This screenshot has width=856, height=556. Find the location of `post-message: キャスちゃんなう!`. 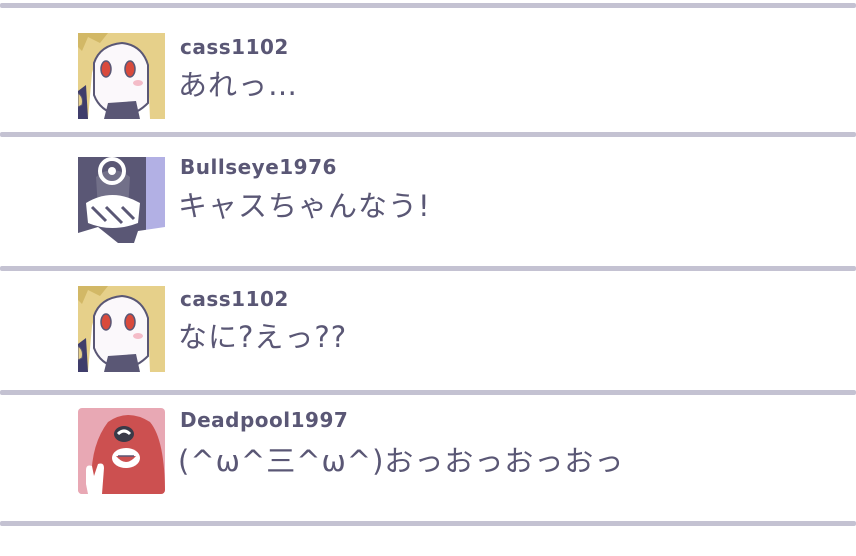

post-message: キャスちゃんなう! is located at coordinates (304, 206).